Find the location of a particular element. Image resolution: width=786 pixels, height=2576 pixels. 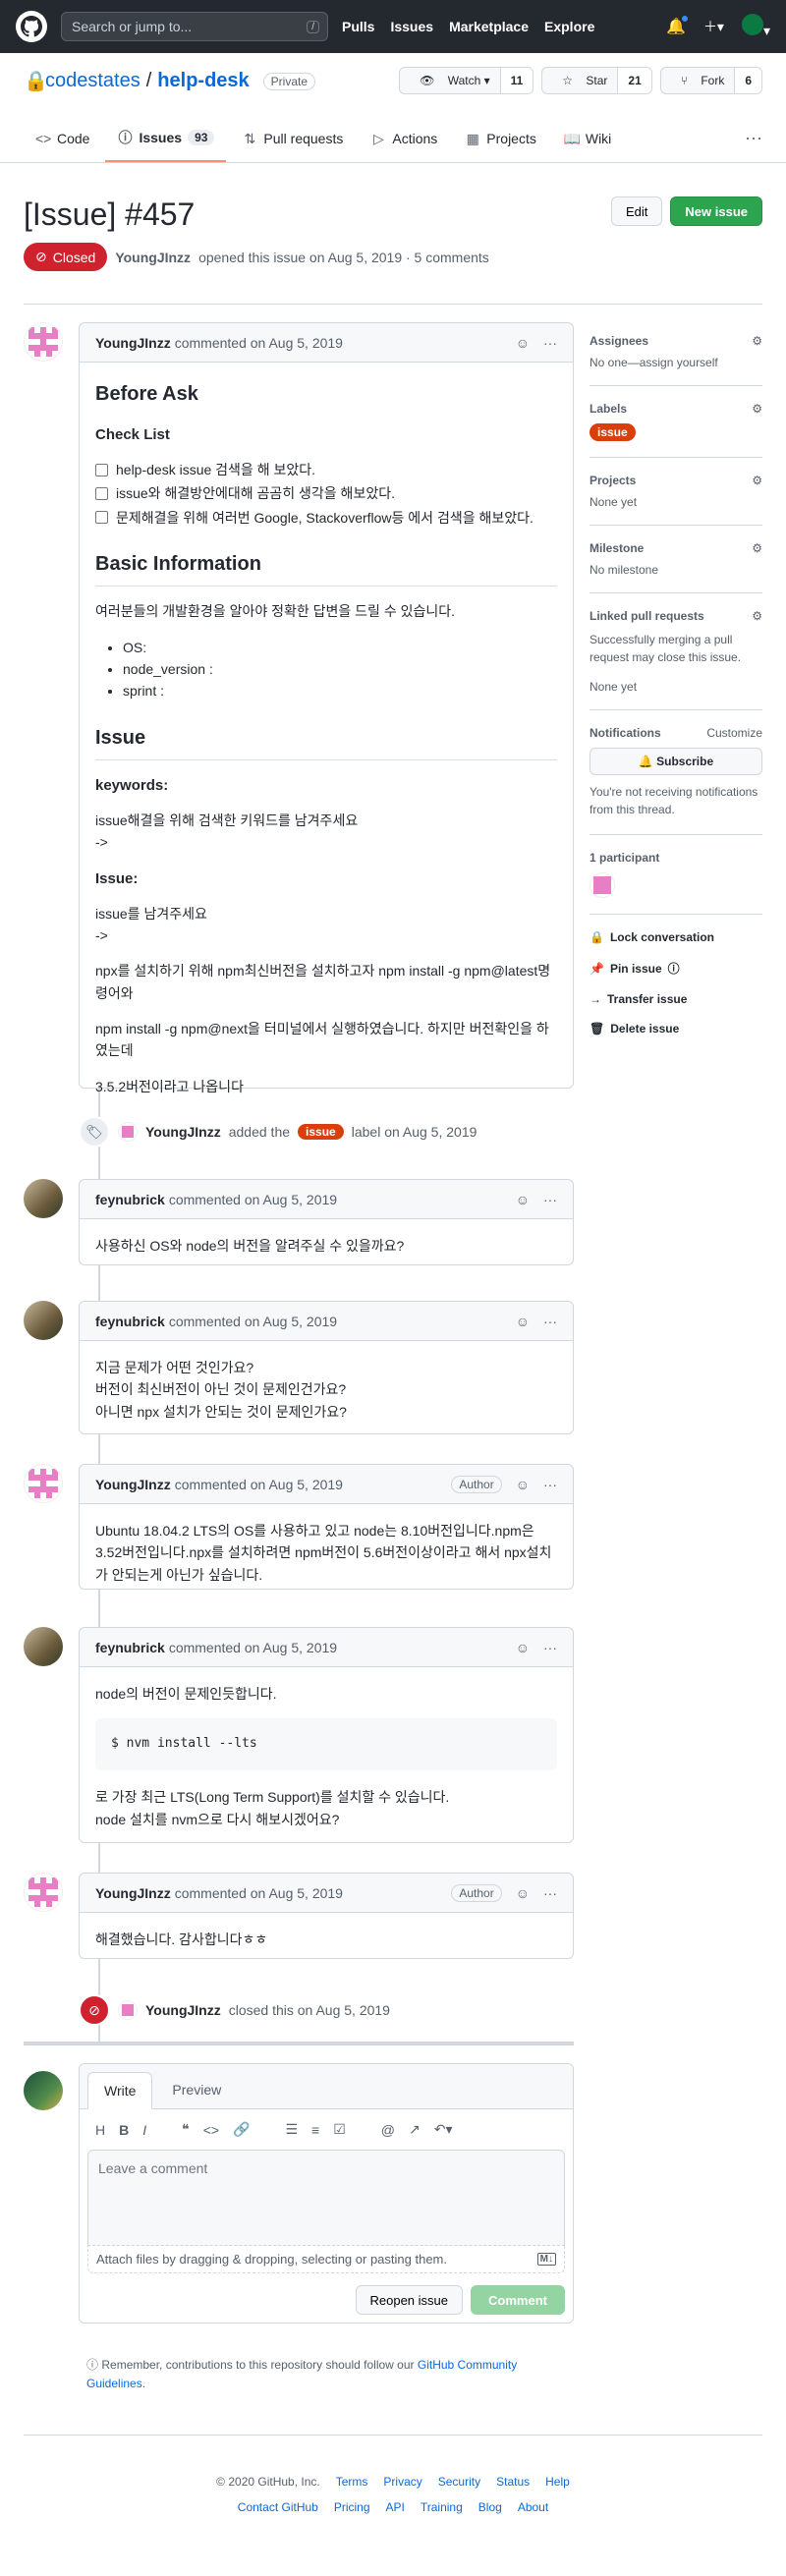

tab-preview: Preview is located at coordinates (196, 2089).